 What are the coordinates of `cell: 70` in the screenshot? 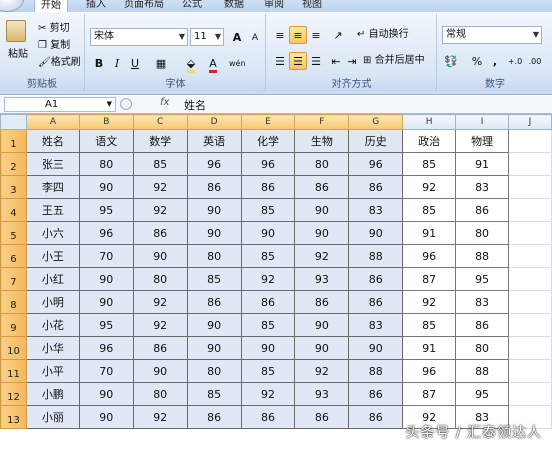 It's located at (106, 256).